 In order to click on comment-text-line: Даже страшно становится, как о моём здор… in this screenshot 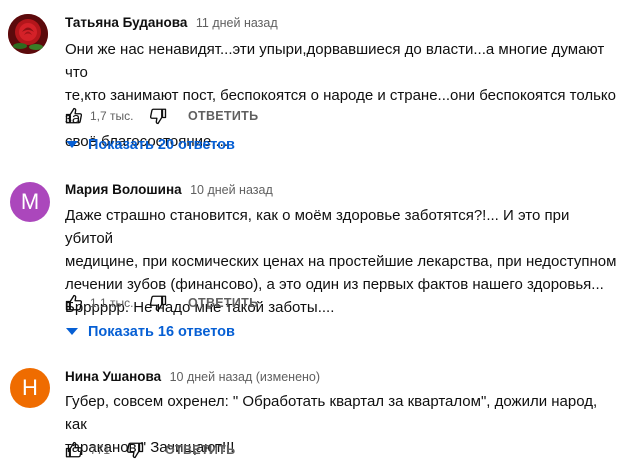, I will do `click(317, 227)`.